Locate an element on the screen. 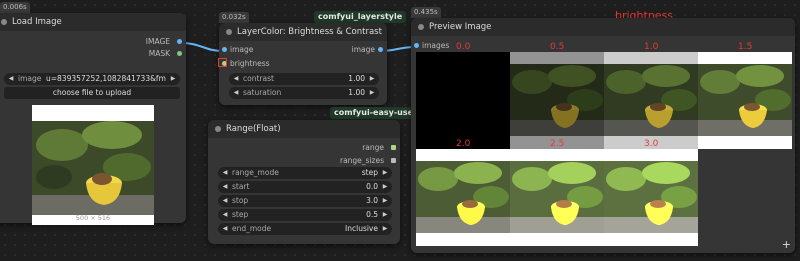  image-dimensions: 500 × 516 is located at coordinates (93, 218).